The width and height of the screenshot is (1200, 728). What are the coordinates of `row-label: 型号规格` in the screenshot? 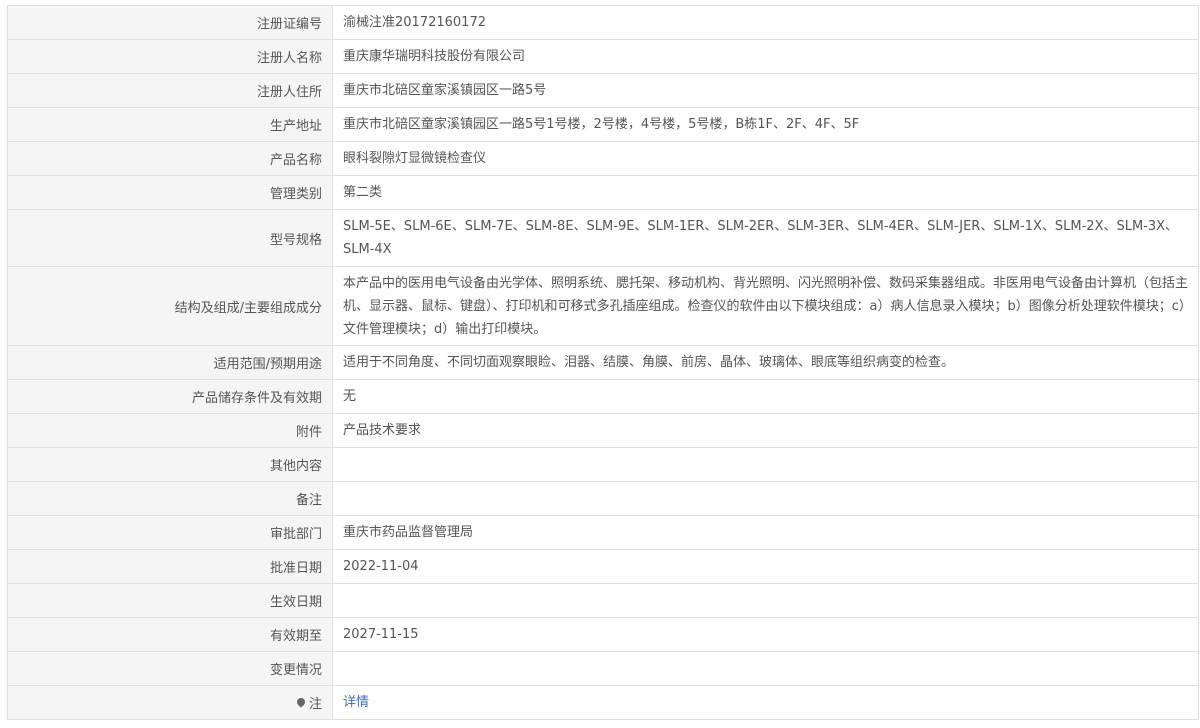 It's located at (170, 238).